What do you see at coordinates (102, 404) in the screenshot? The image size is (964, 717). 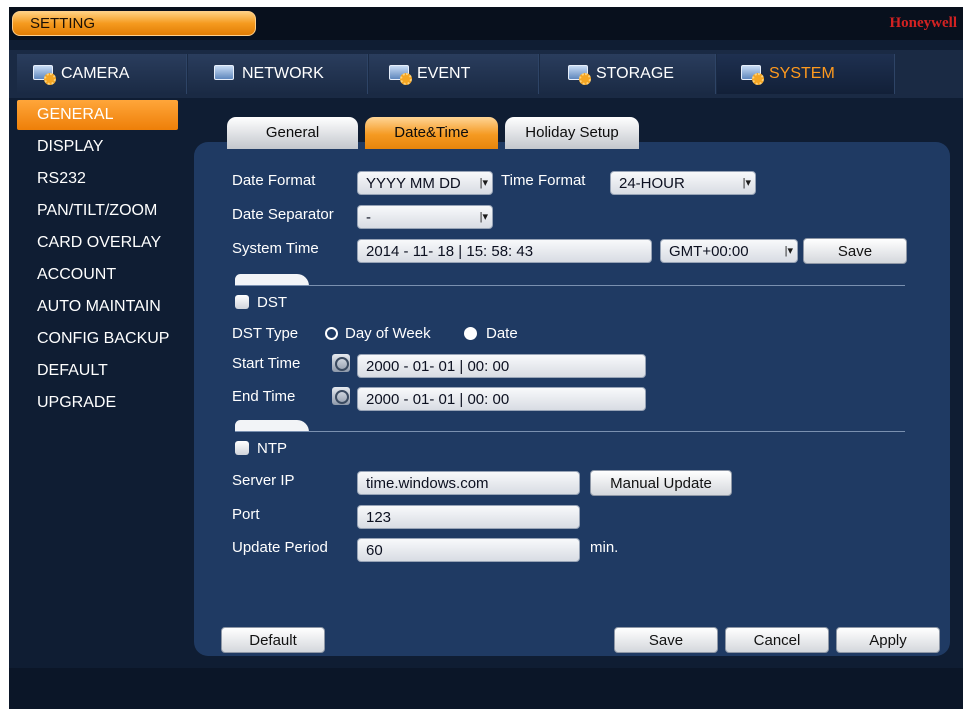 I see `sidebar-item-upgrade: UPGRADE` at bounding box center [102, 404].